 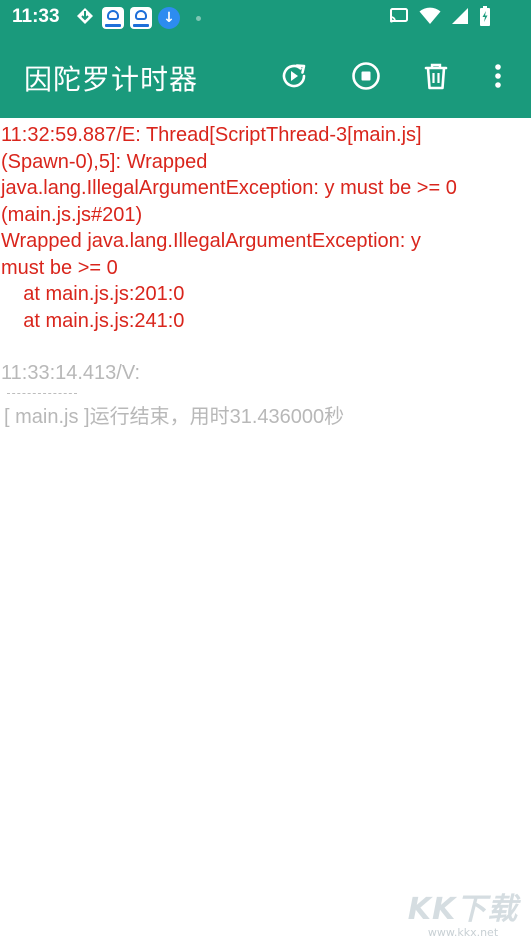 I want to click on log-separator, so click(x=42, y=393).